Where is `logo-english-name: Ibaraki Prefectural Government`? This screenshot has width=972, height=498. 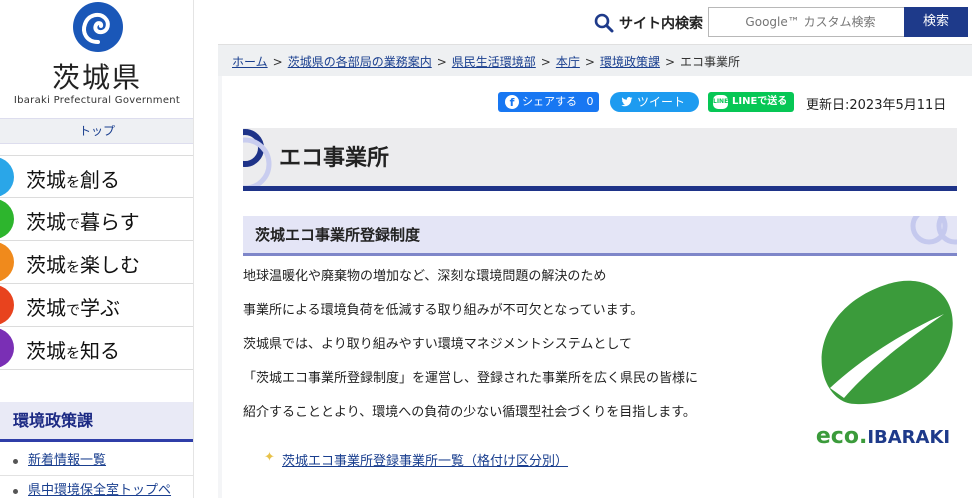
logo-english-name: Ibaraki Prefectural Government is located at coordinates (97, 100).